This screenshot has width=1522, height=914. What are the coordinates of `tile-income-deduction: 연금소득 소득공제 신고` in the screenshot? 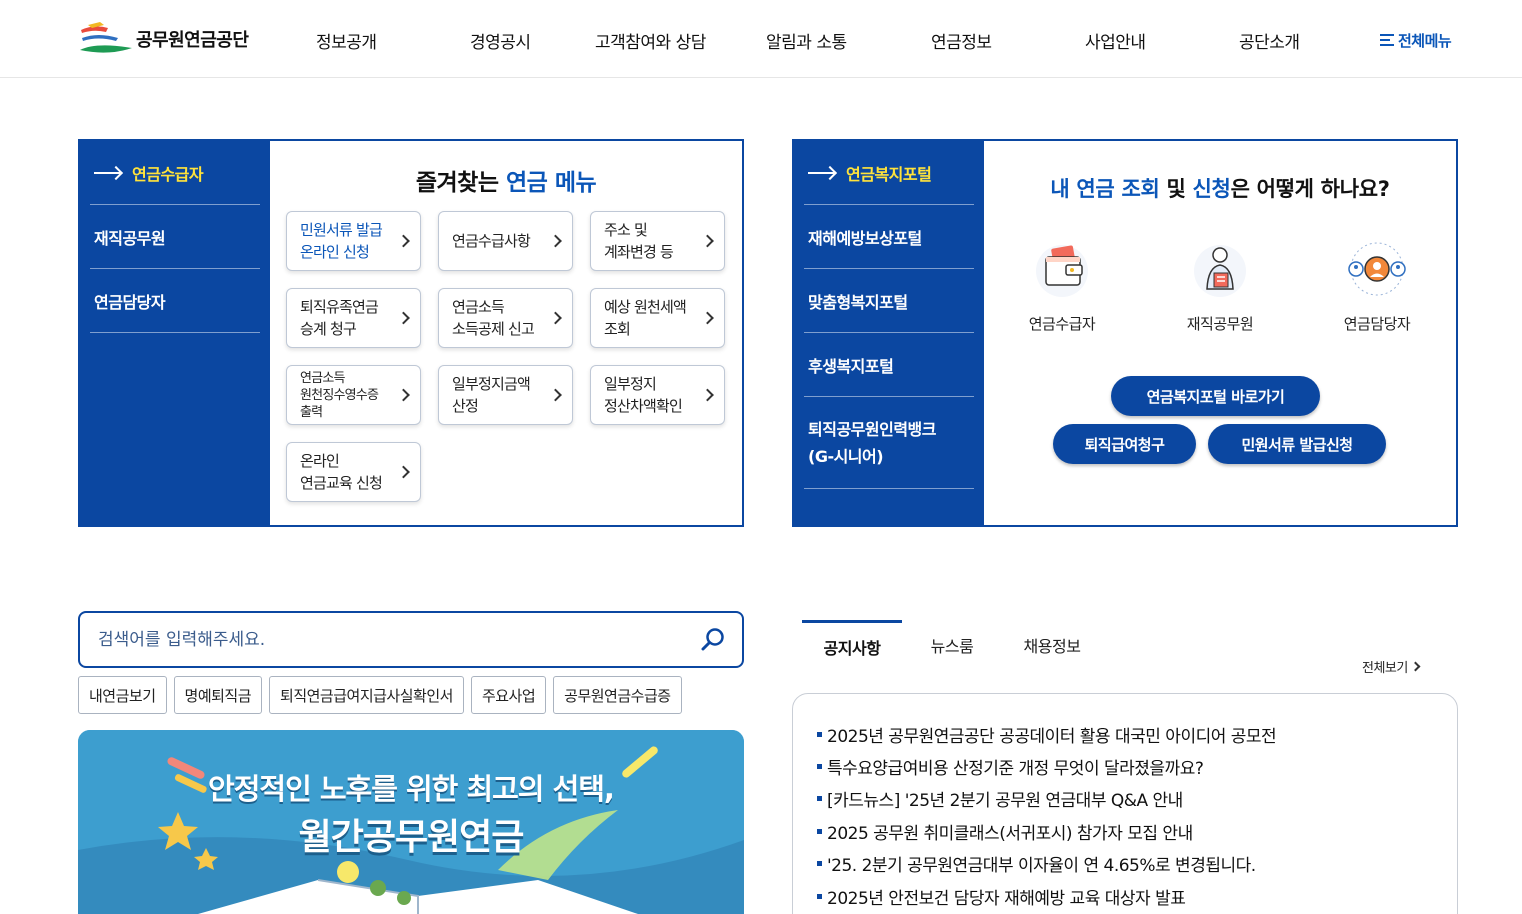 It's located at (505, 318).